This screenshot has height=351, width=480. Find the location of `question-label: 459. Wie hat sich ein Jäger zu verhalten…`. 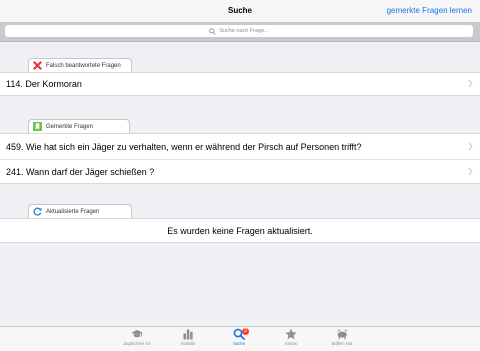

question-label: 459. Wie hat sich ein Jäger zu verhalten… is located at coordinates (184, 146).